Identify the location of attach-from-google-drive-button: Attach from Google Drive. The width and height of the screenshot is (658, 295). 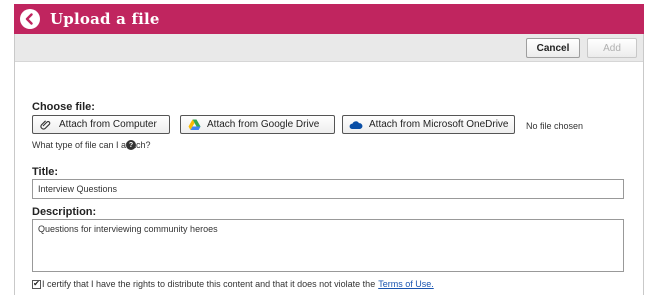
(257, 124).